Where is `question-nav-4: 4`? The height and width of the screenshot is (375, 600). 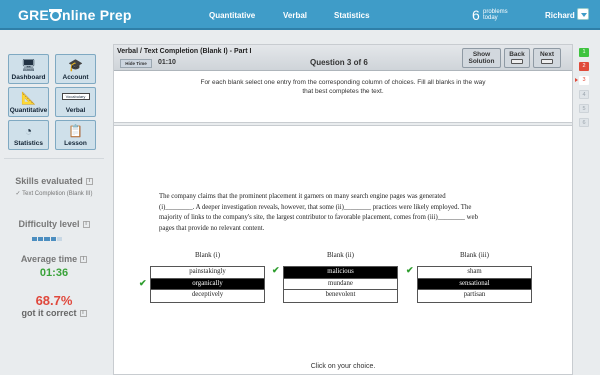
question-nav-4: 4 is located at coordinates (584, 94).